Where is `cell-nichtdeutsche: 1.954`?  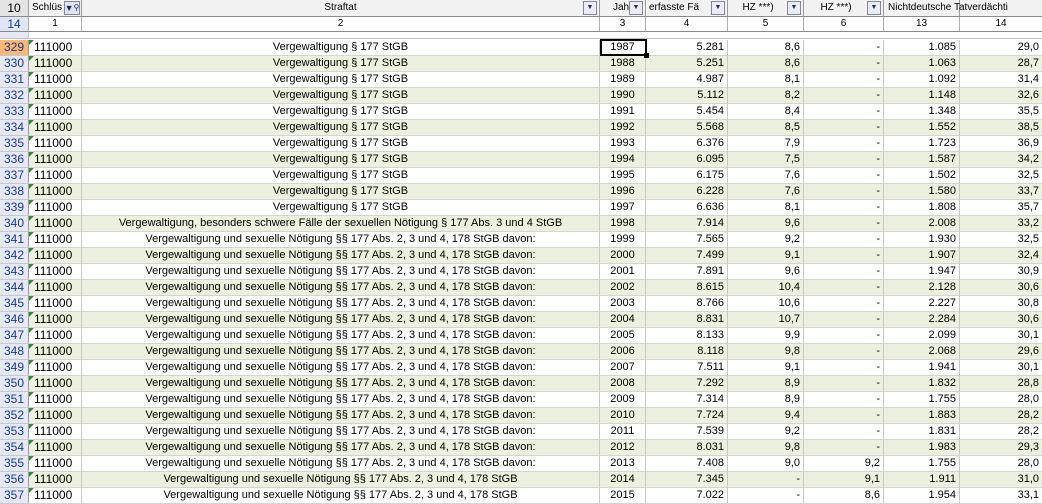
cell-nichtdeutsche: 1.954 is located at coordinates (922, 496).